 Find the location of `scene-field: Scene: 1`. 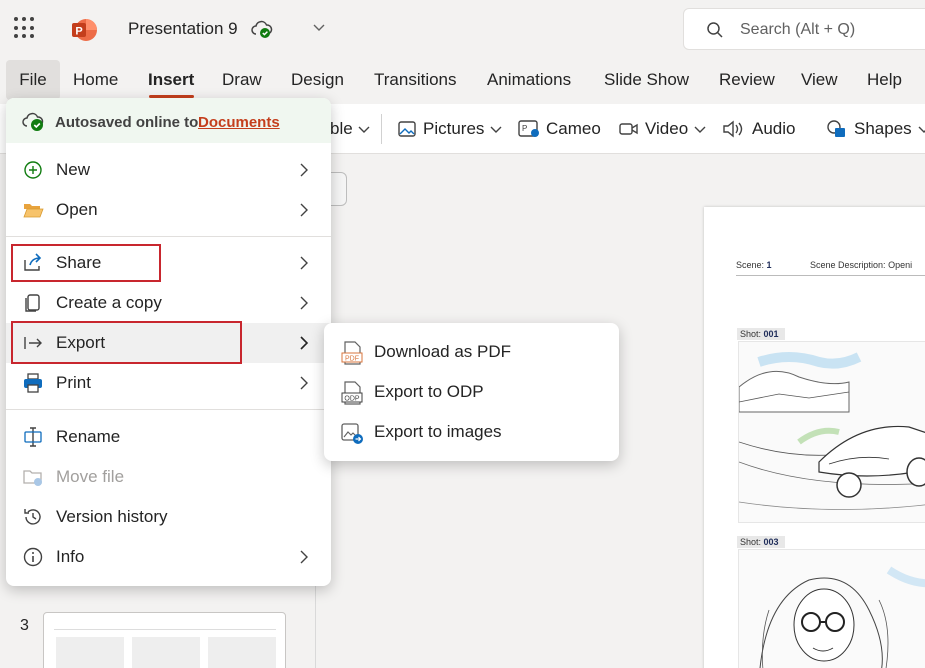

scene-field: Scene: 1 is located at coordinates (754, 265).